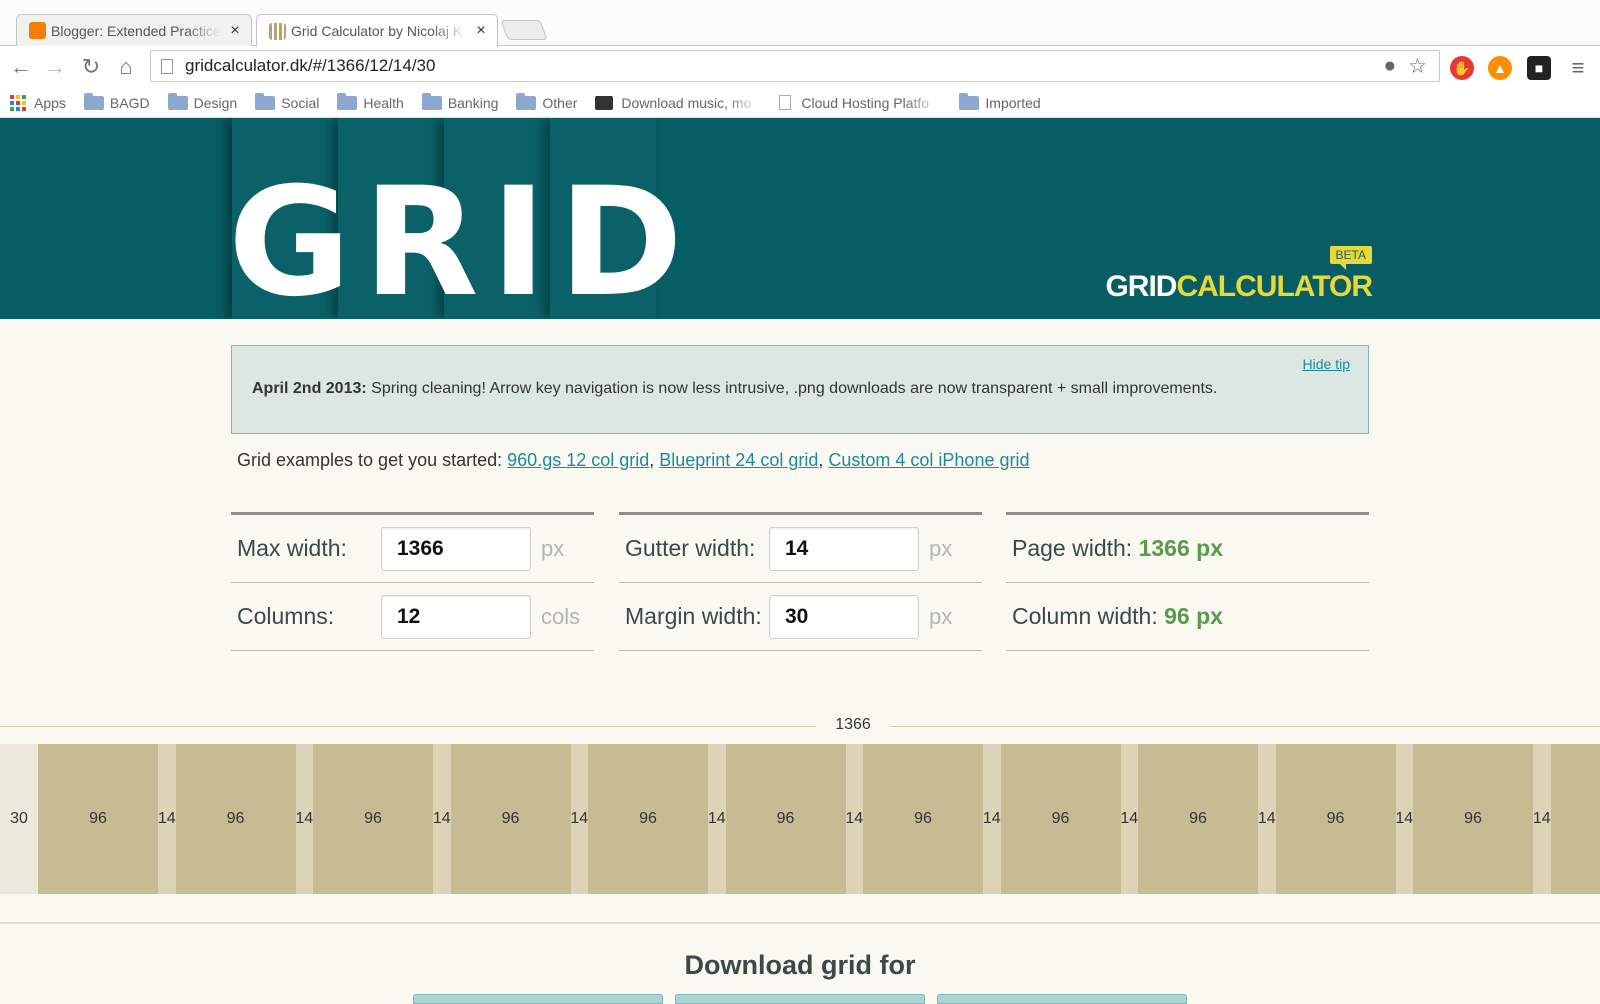 This screenshot has width=1600, height=1004. I want to click on page-width-result: Page width: 1366 px, so click(1117, 548).